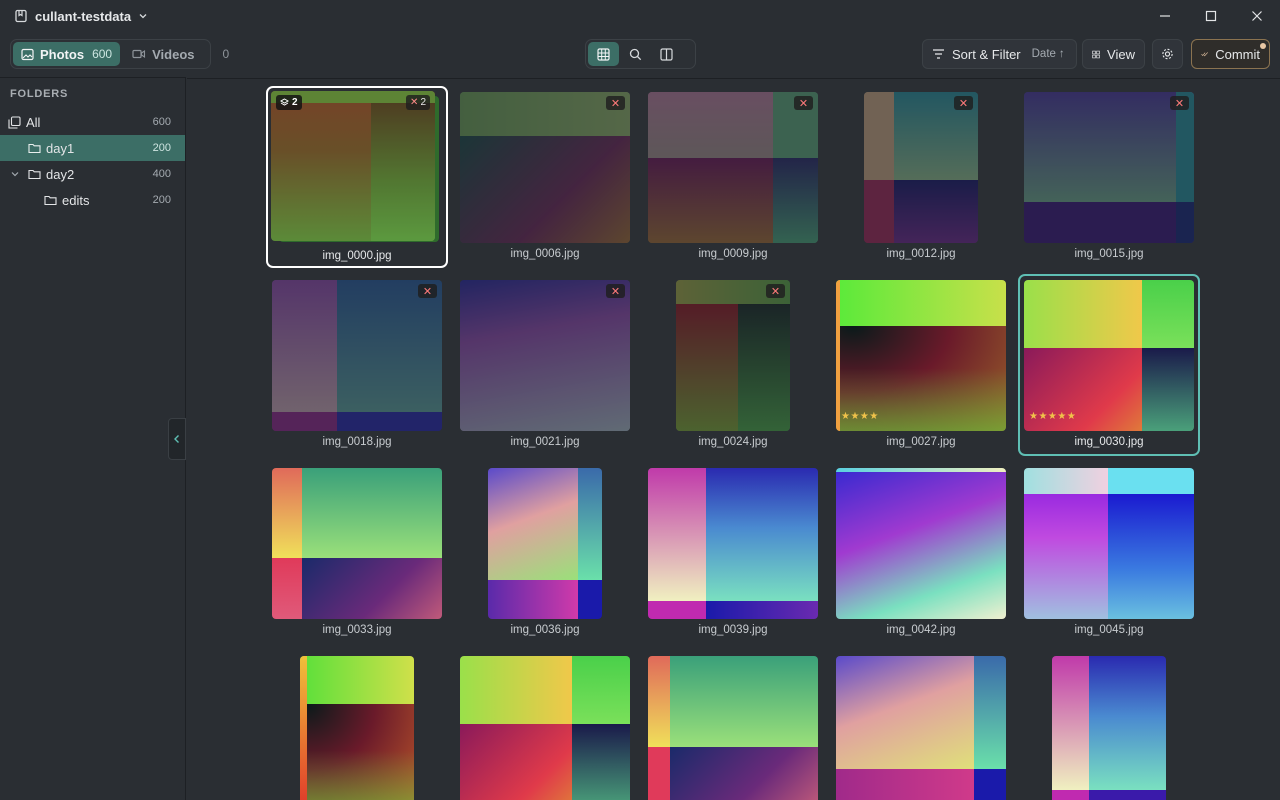  I want to click on photo-cell: ✕ img_0018.jpg, so click(357, 365).